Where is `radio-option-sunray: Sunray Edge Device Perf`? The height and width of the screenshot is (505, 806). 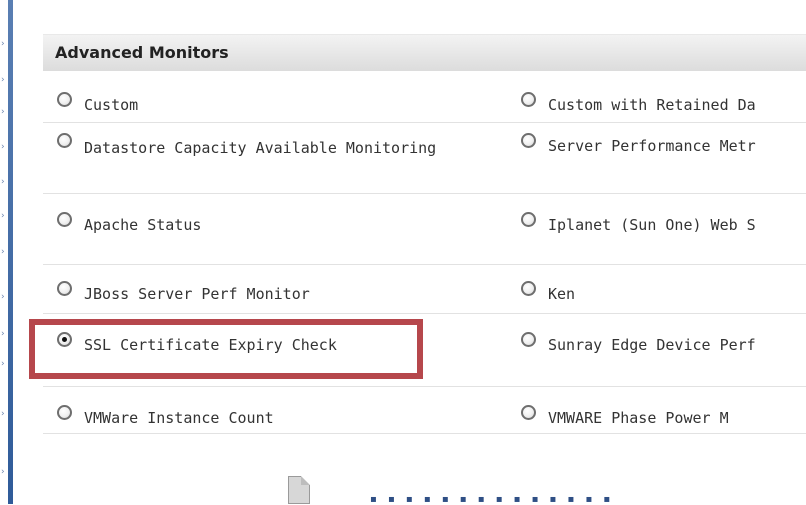
radio-option-sunray: Sunray Edge Device Perf is located at coordinates (638, 343).